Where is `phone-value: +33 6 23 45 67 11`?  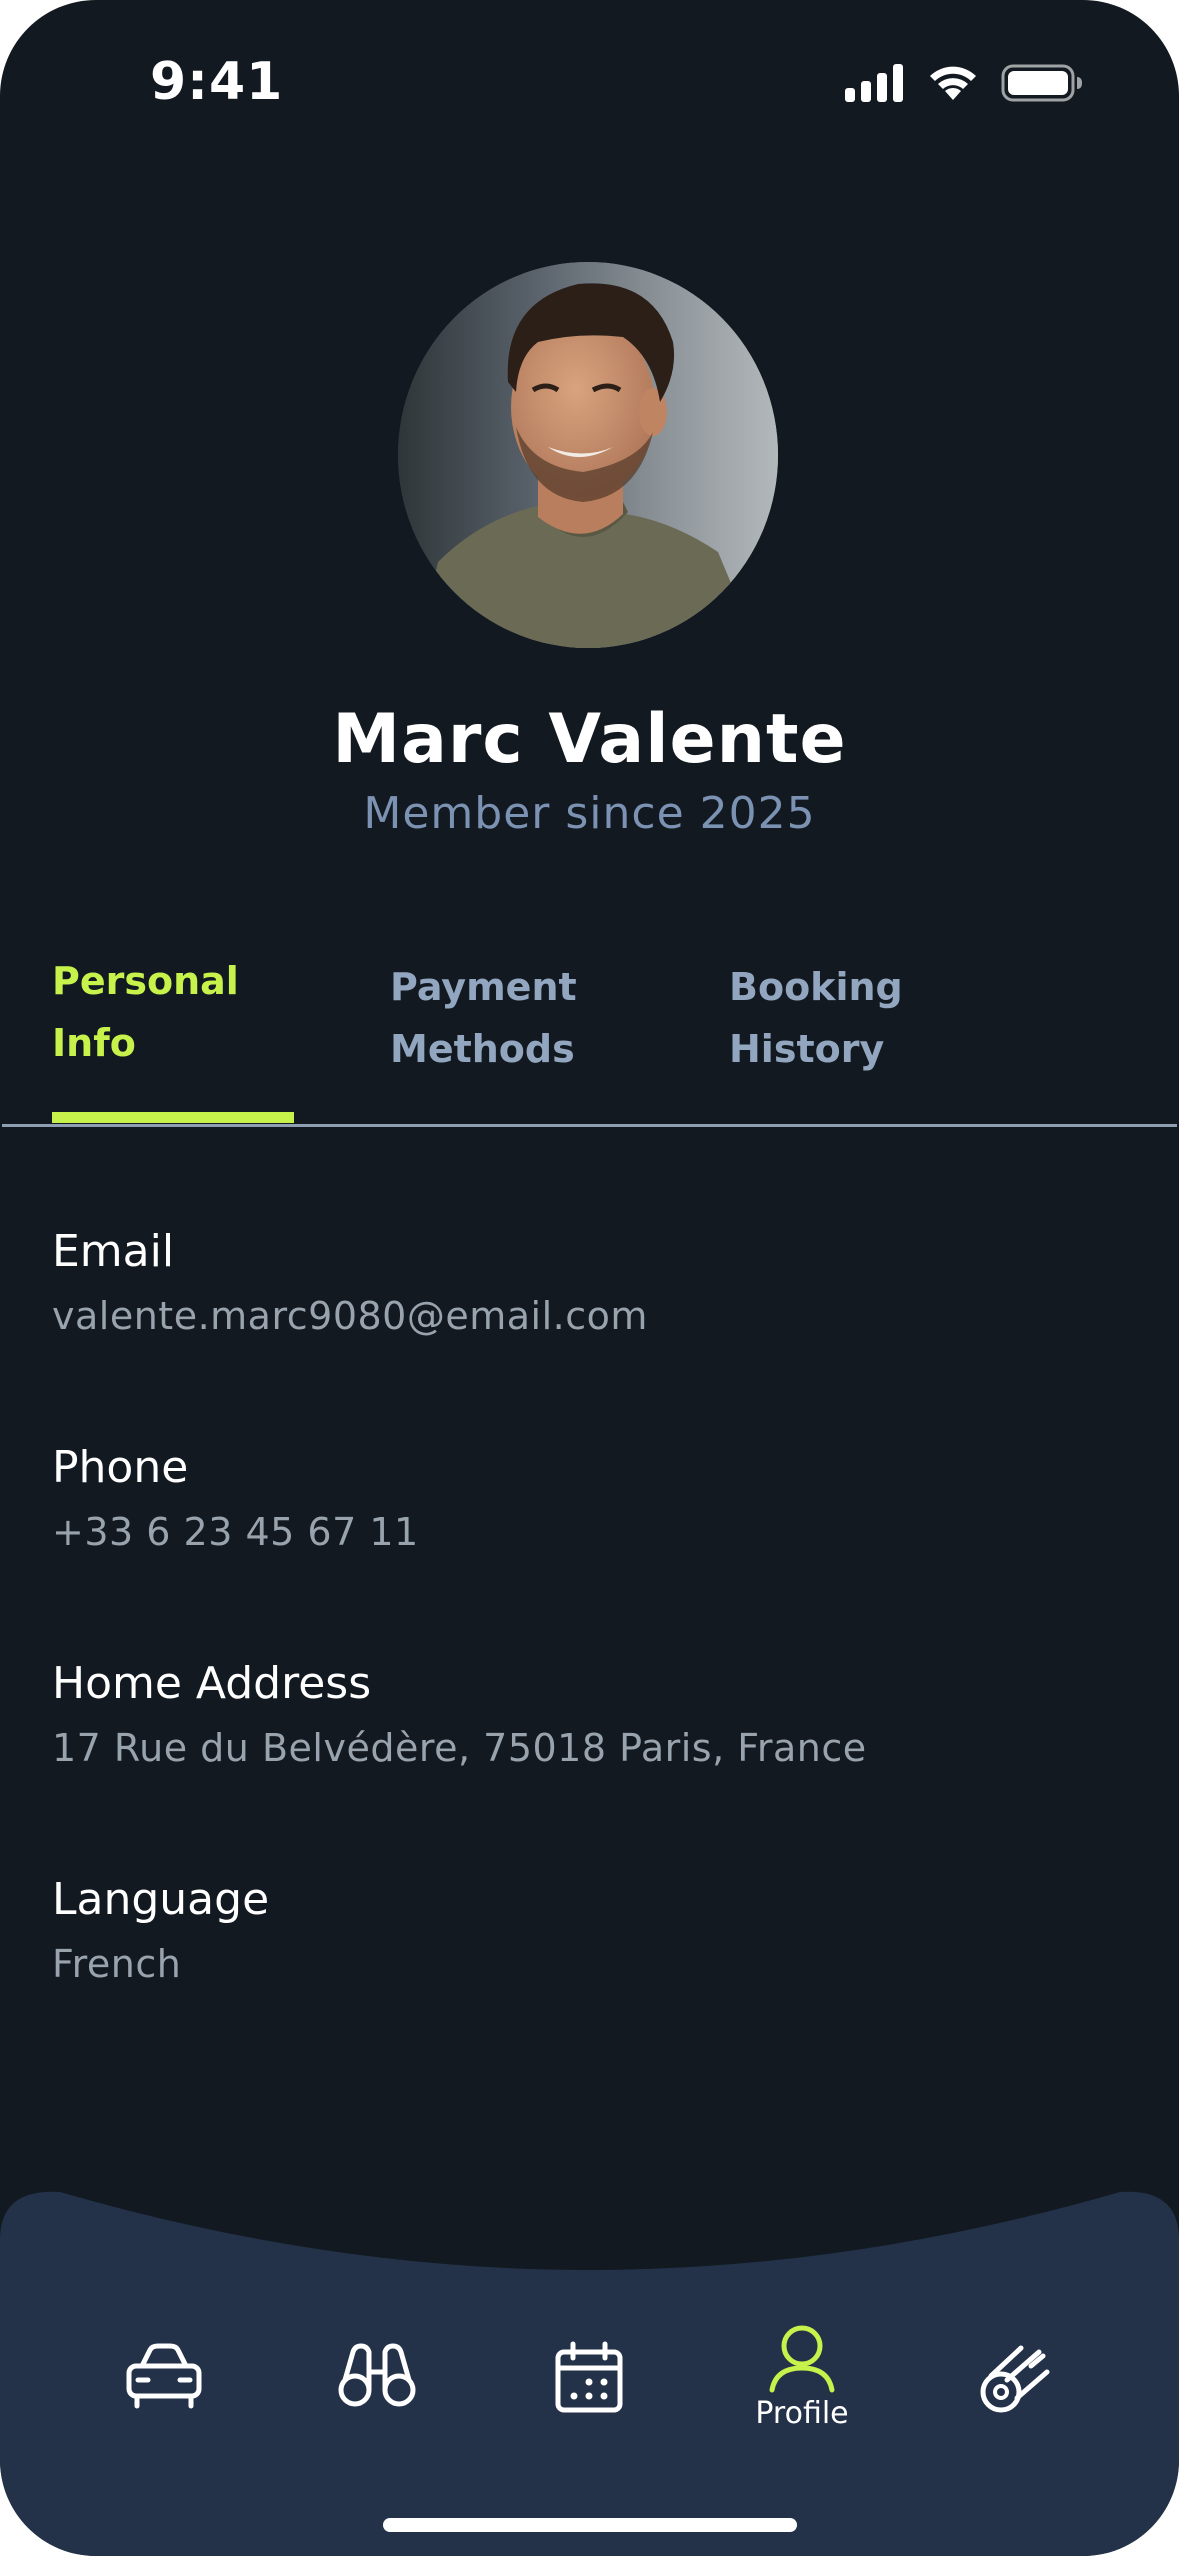
phone-value: +33 6 23 45 67 11 is located at coordinates (235, 1532).